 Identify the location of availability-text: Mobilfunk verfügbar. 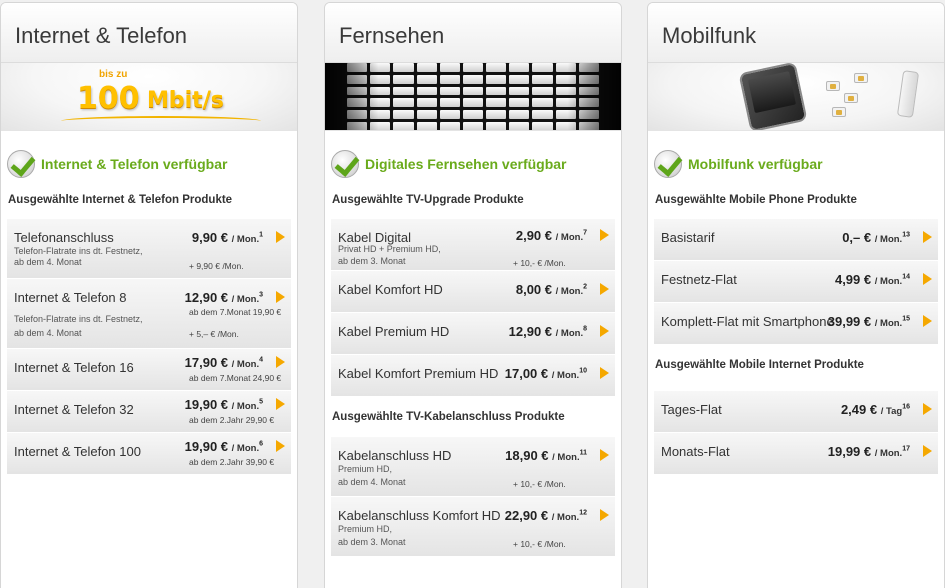
(755, 164).